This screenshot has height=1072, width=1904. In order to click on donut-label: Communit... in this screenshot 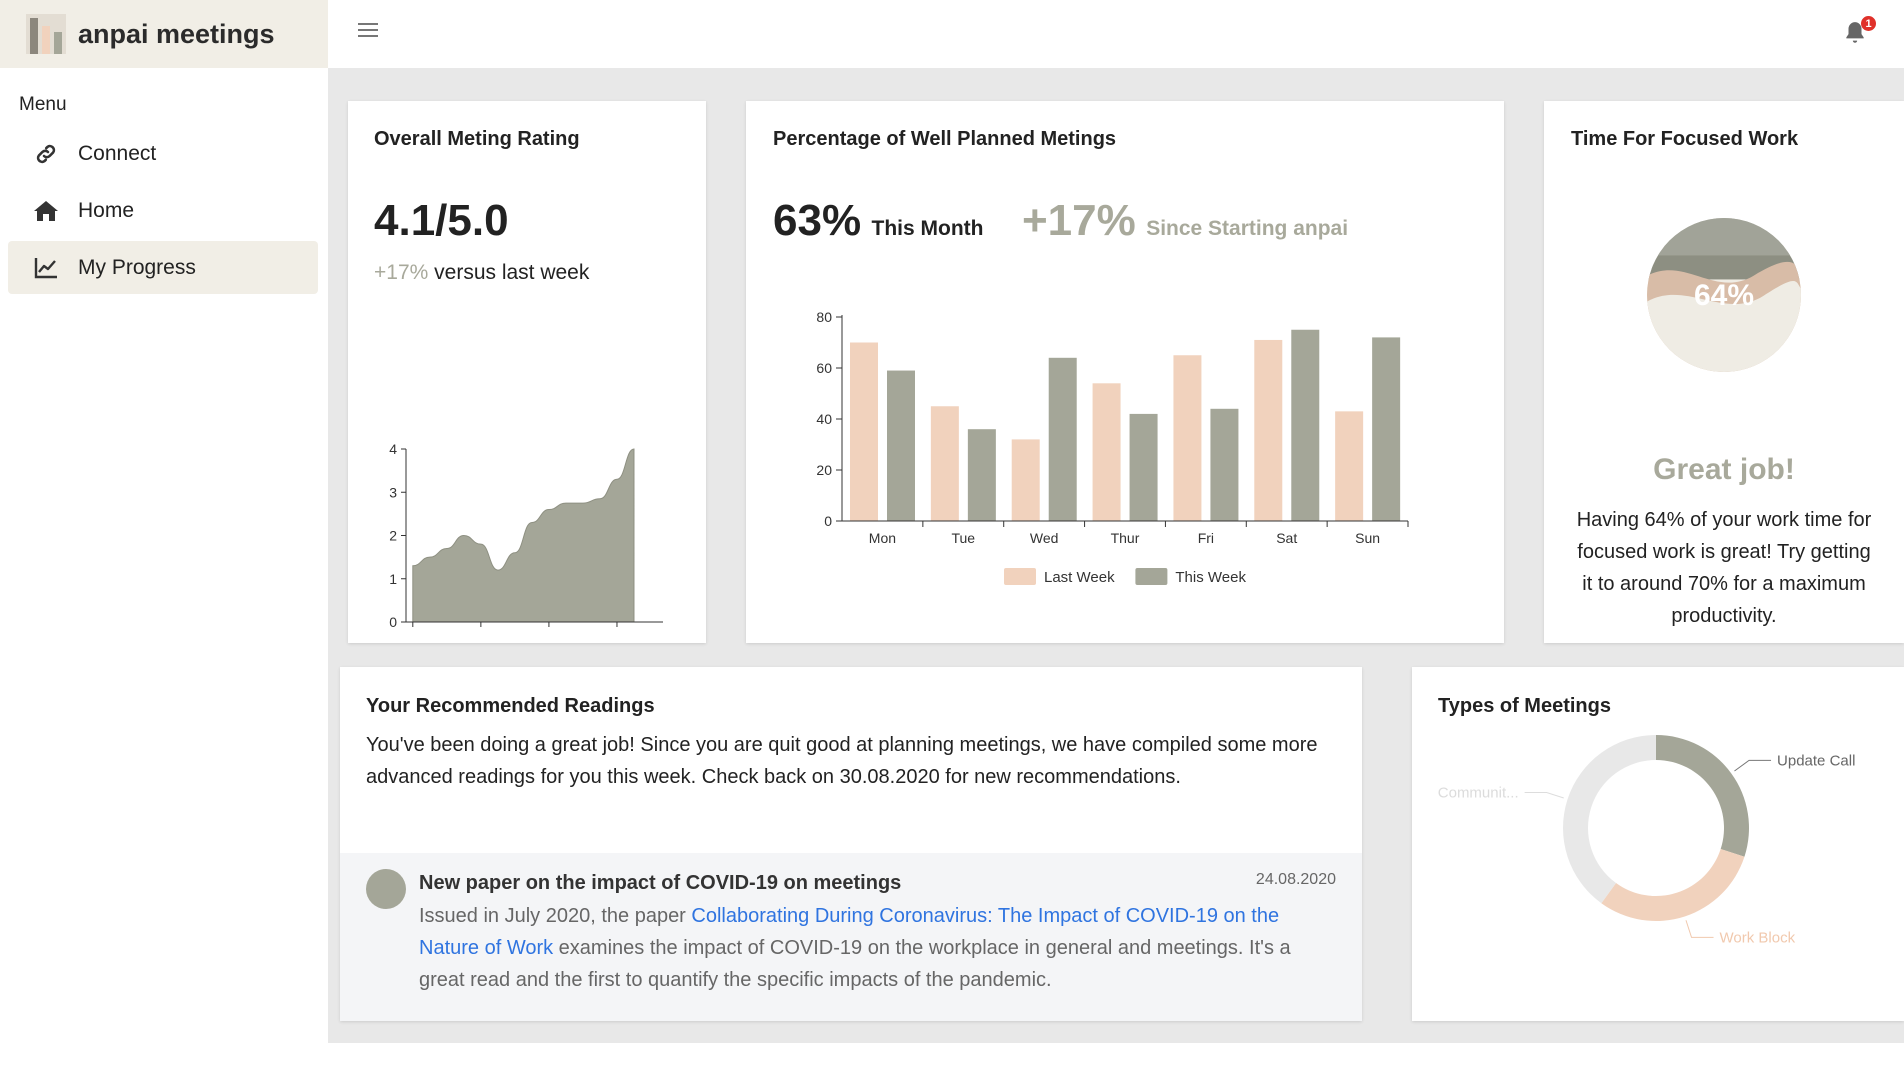, I will do `click(1478, 792)`.